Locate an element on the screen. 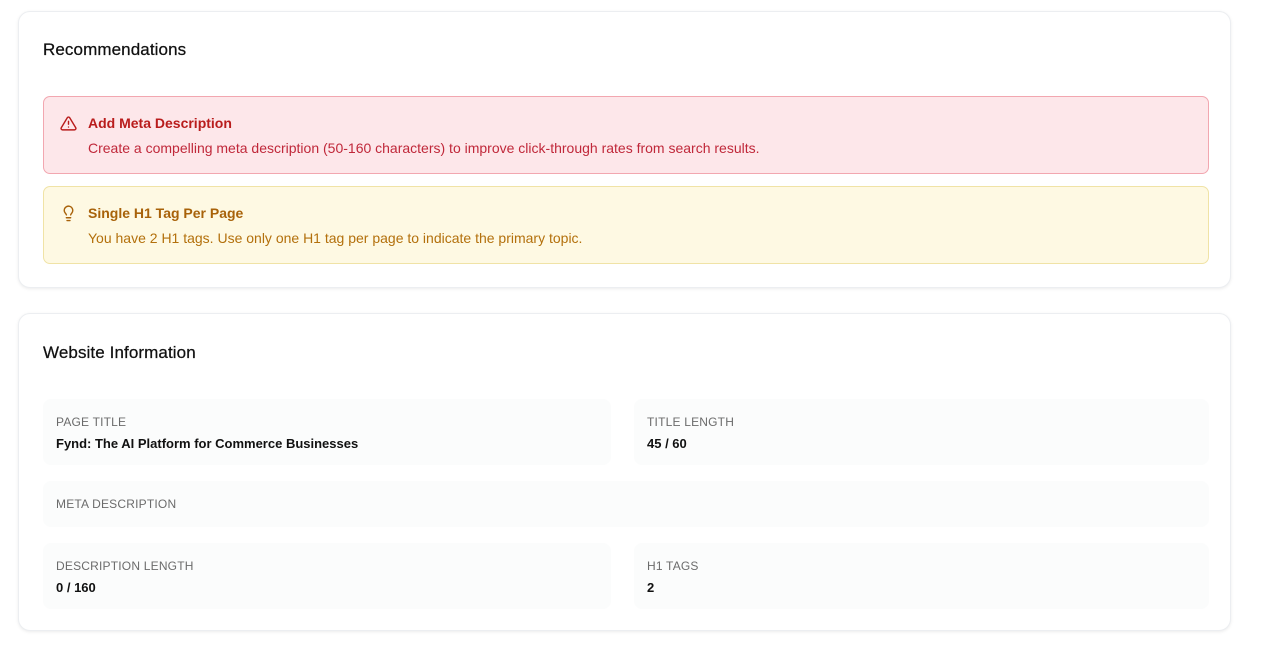 The height and width of the screenshot is (672, 1276). website-information-title: Website Information is located at coordinates (119, 352).